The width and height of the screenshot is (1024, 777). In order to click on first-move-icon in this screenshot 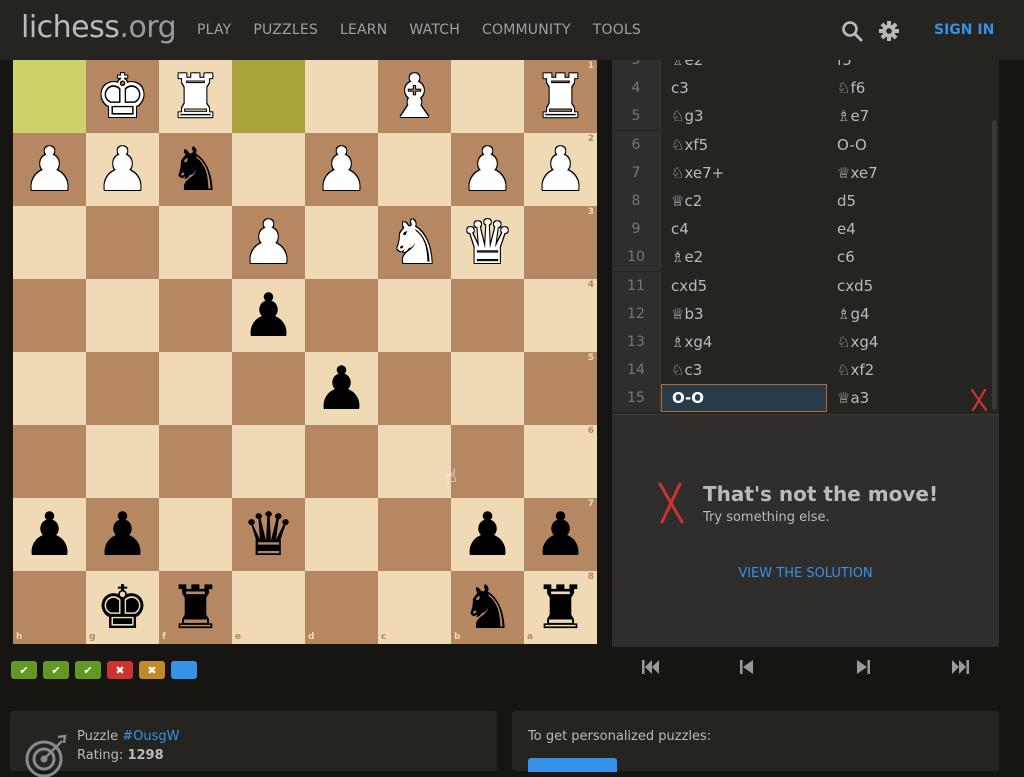, I will do `click(651, 667)`.